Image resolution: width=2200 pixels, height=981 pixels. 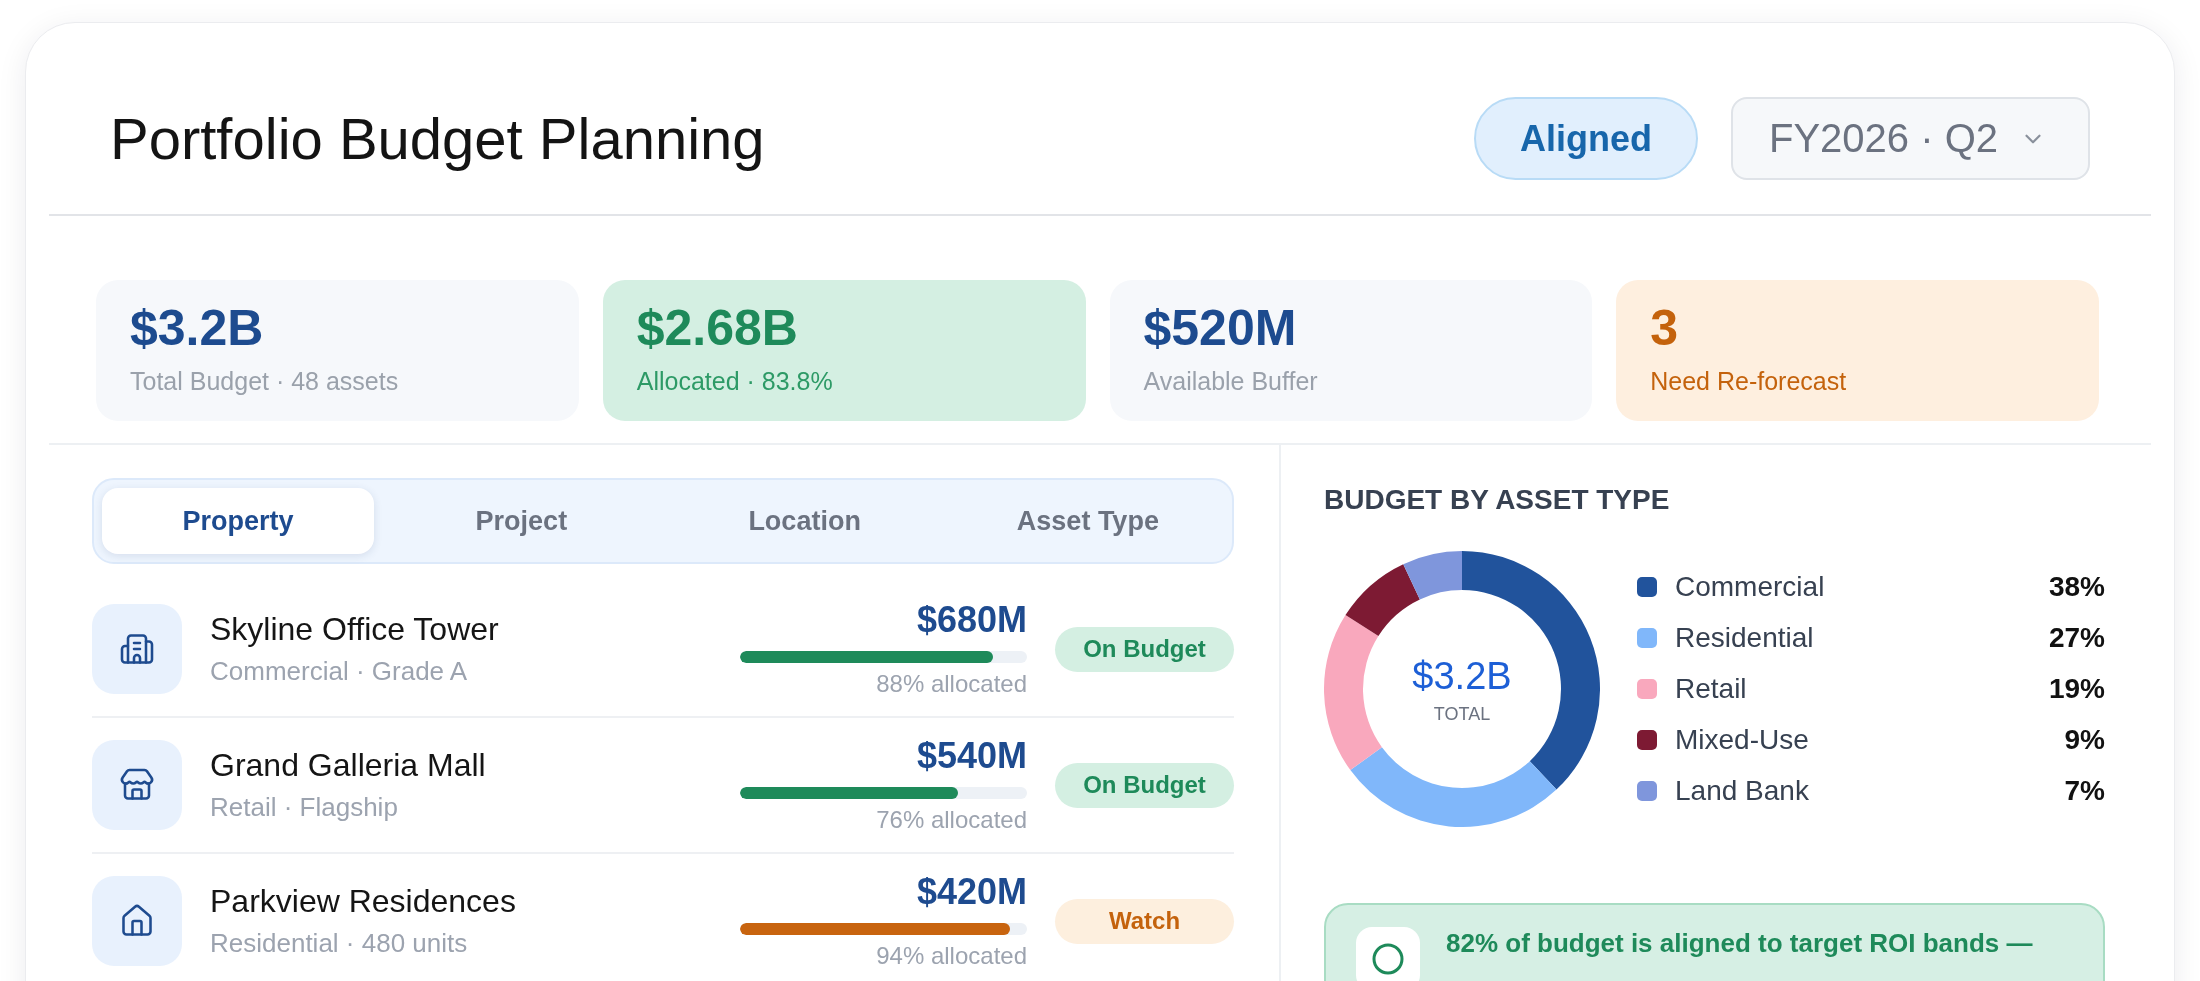 I want to click on office-building-icon, so click(x=137, y=649).